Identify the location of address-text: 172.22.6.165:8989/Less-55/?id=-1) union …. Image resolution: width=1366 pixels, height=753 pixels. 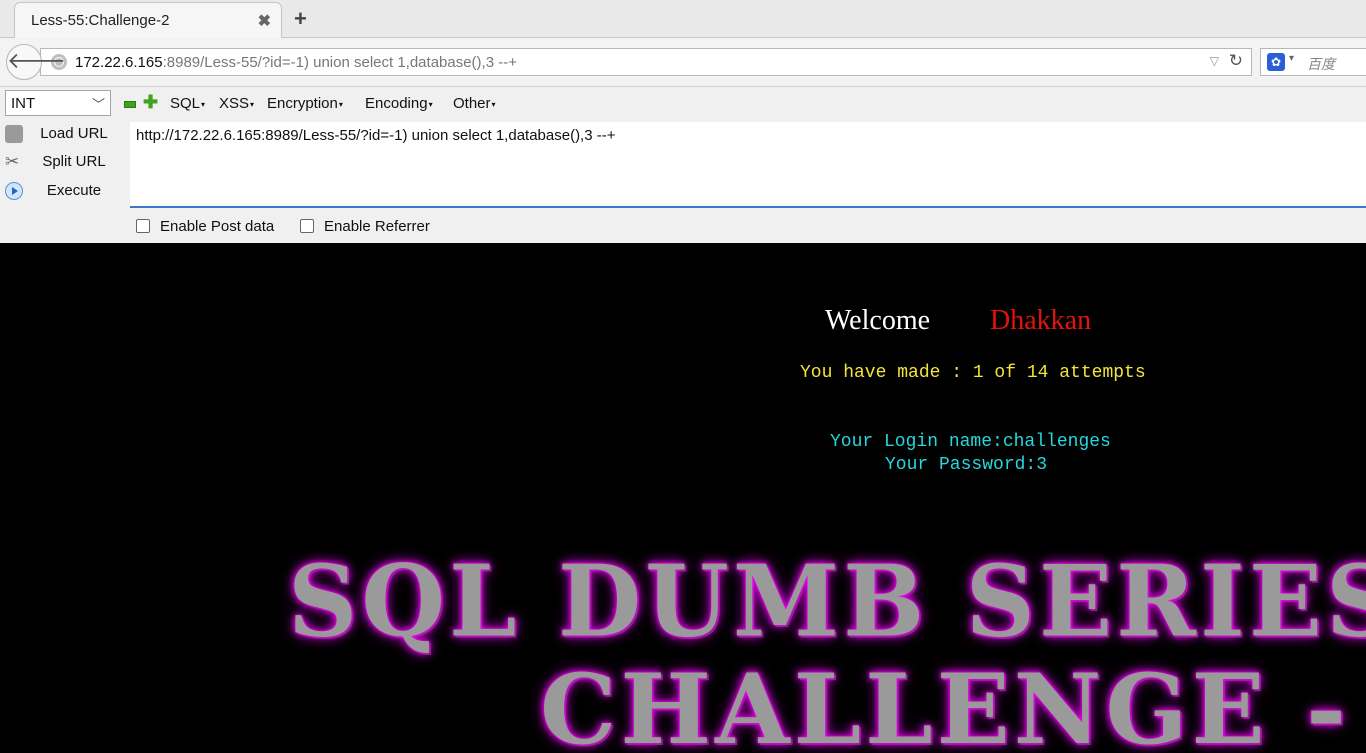
(296, 62).